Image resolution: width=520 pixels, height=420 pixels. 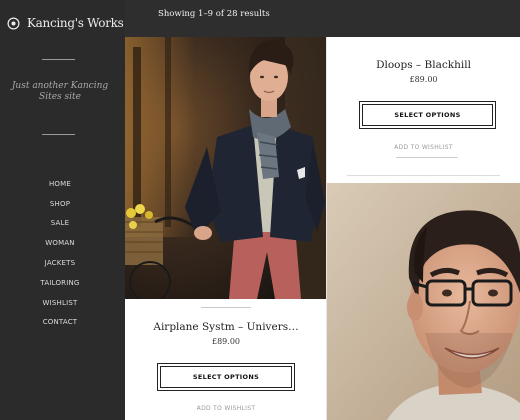 What do you see at coordinates (427, 157) in the screenshot?
I see `wishlist-underline` at bounding box center [427, 157].